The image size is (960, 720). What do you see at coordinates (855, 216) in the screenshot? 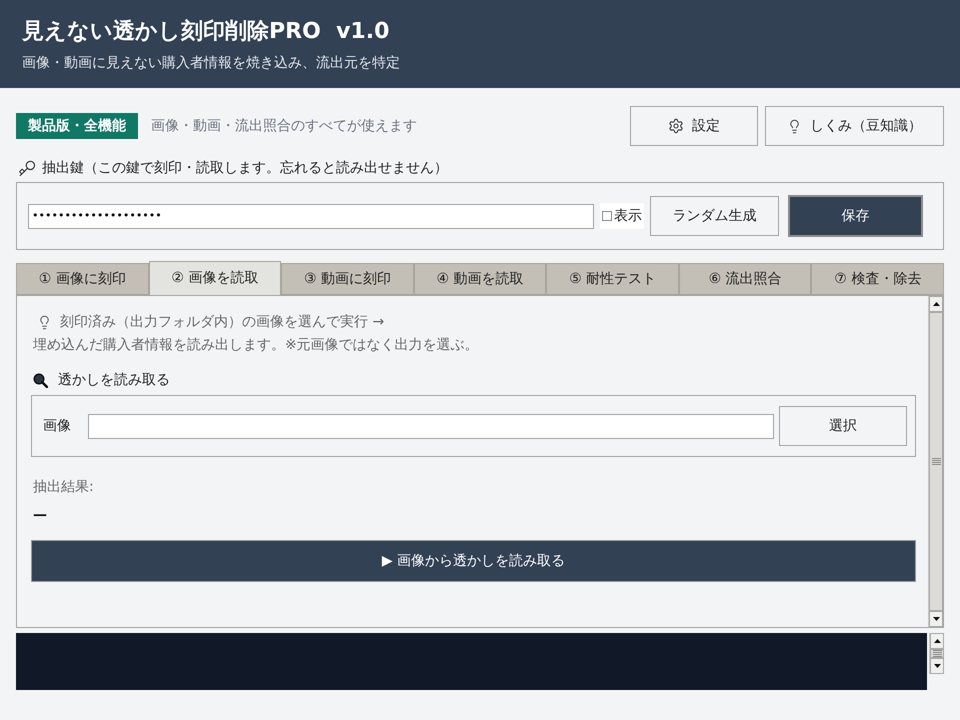
I see `save-button: 保存` at bounding box center [855, 216].